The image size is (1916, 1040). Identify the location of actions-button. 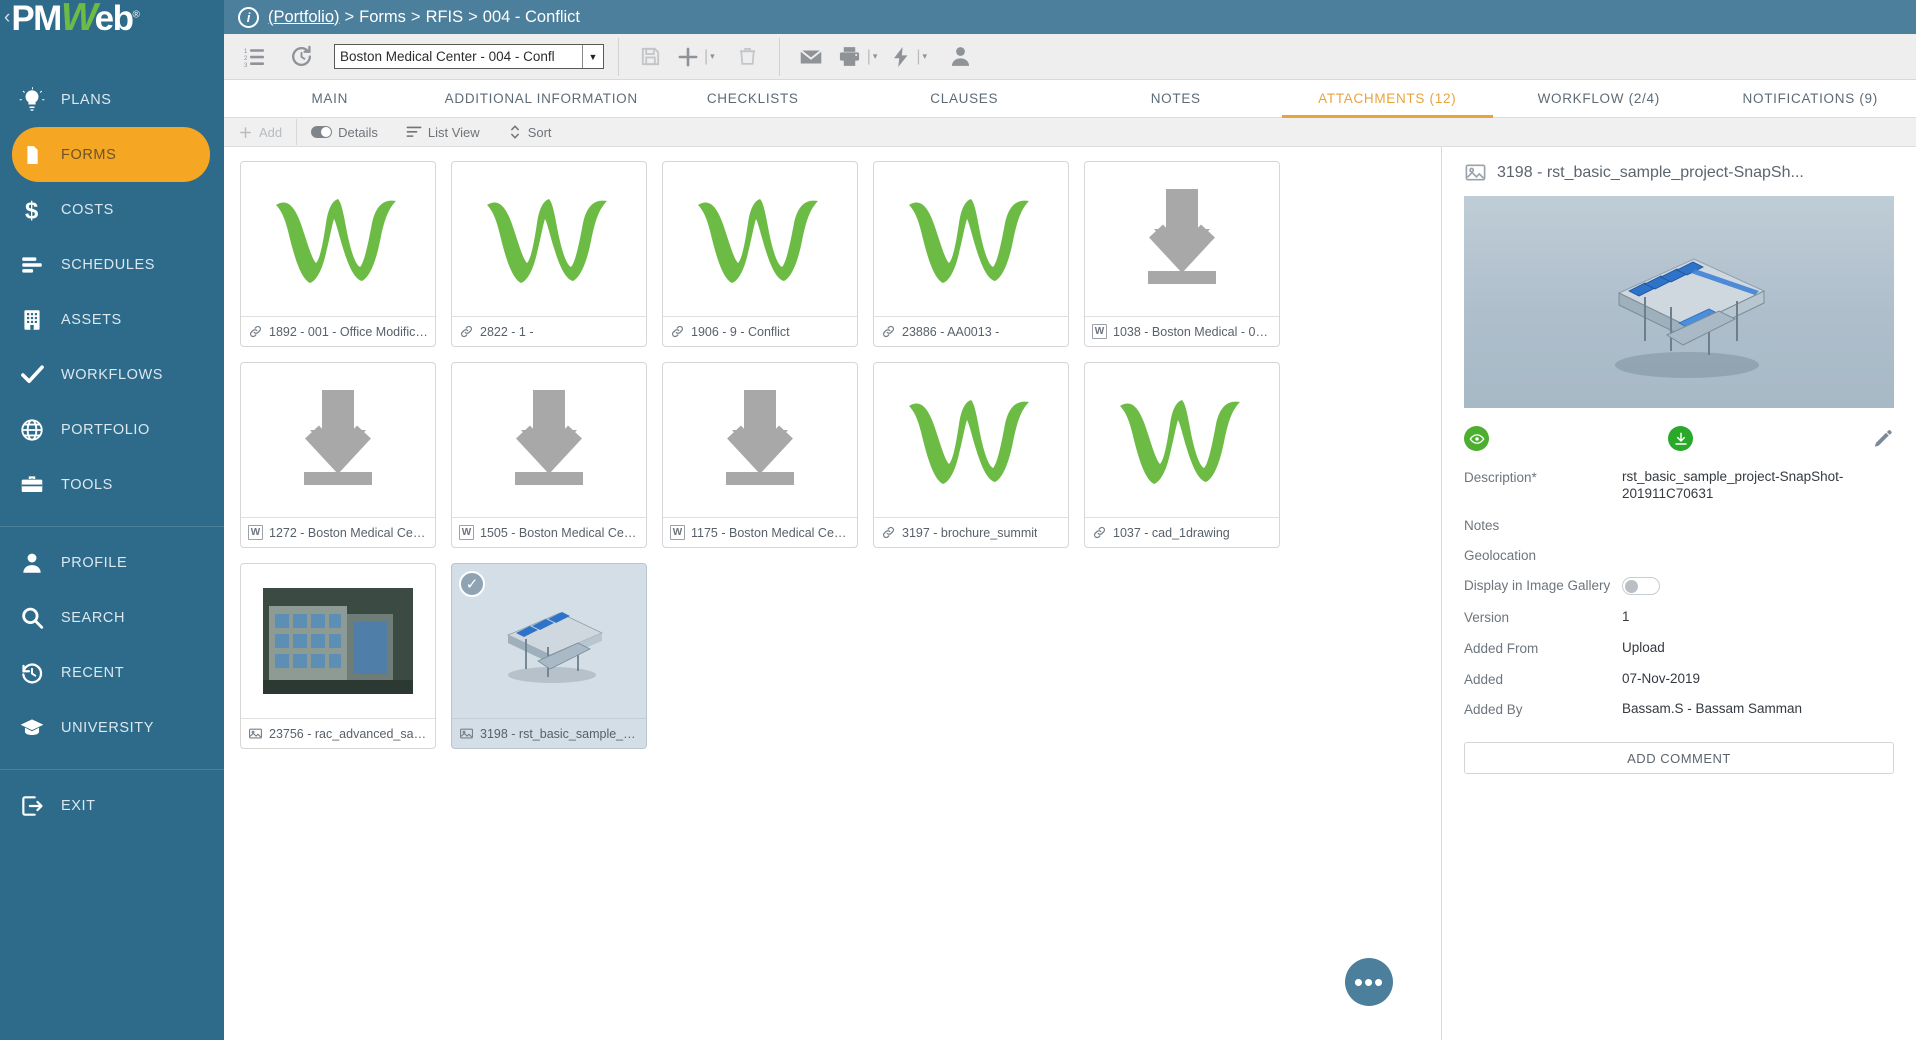
(901, 57).